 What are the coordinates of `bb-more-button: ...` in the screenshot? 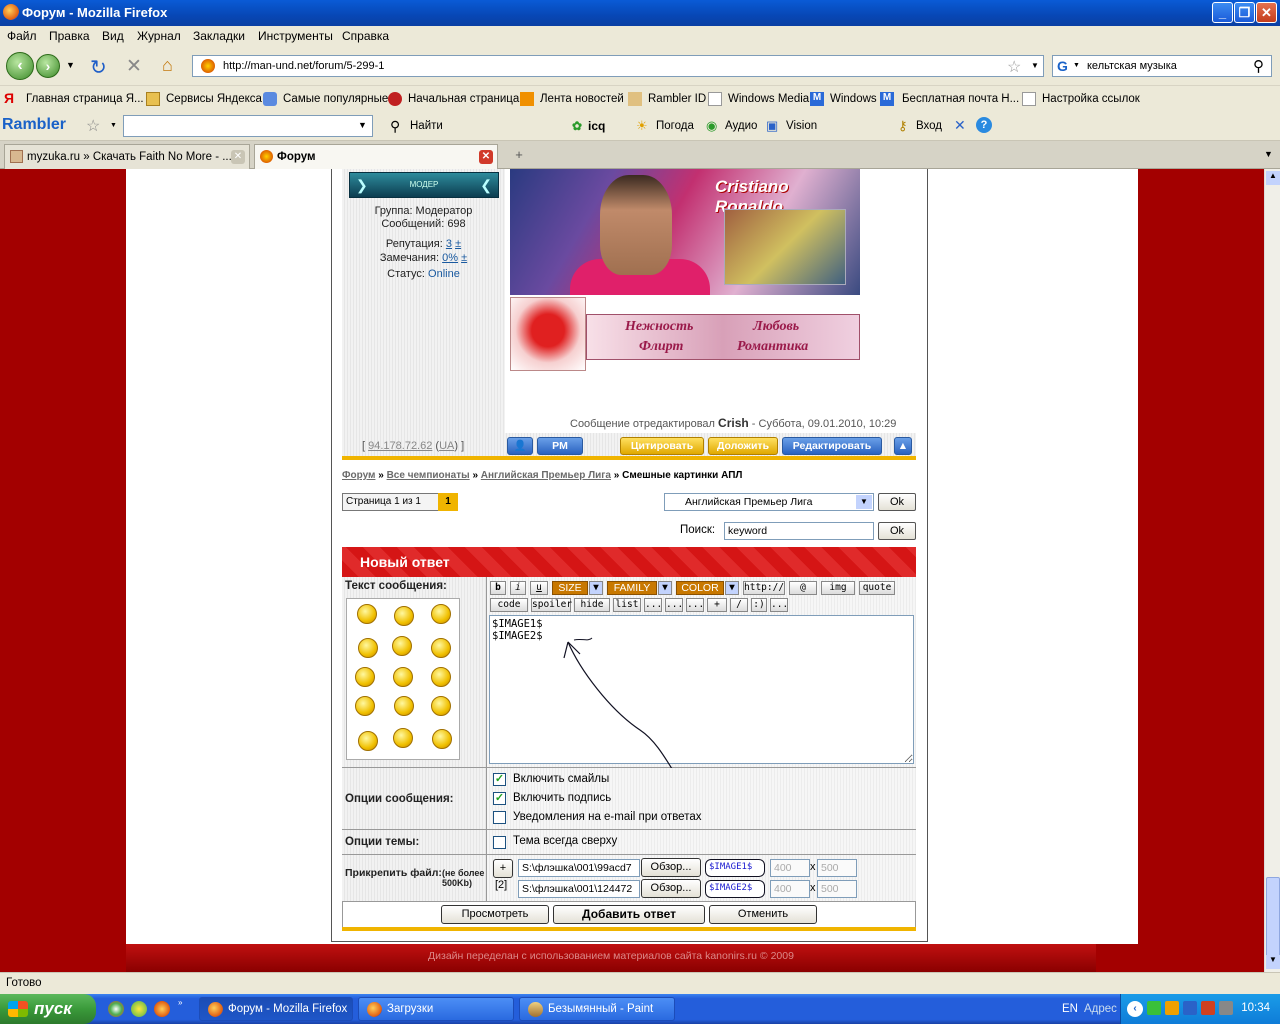 It's located at (779, 605).